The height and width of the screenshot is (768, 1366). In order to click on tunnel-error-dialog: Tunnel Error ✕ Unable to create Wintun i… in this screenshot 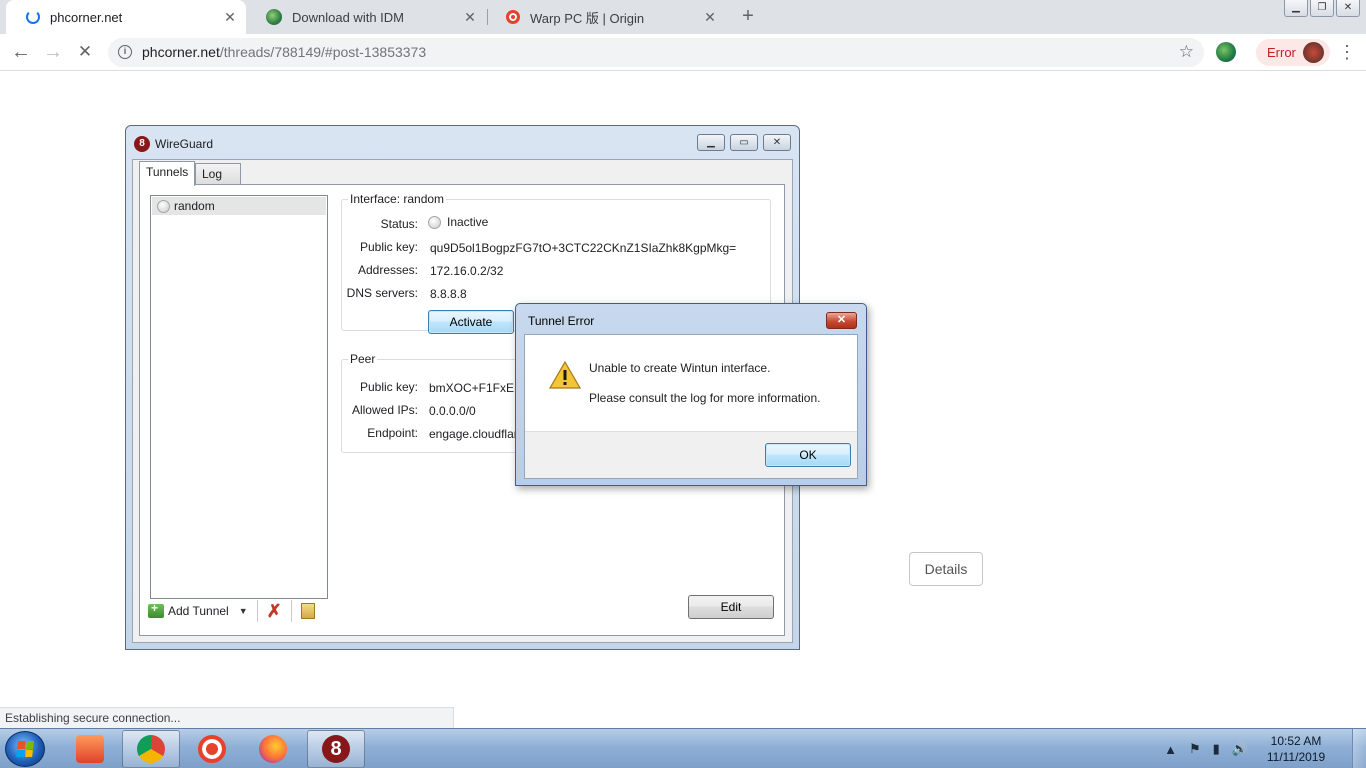, I will do `click(691, 394)`.